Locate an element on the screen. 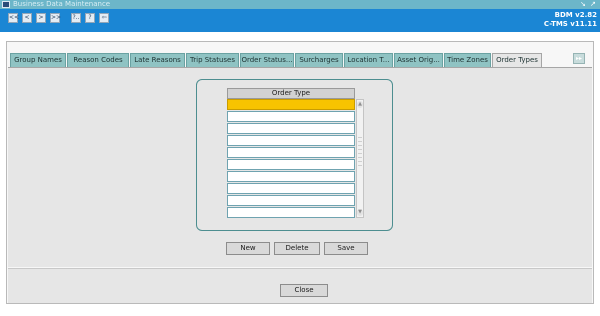 The width and height of the screenshot is (600, 316). tab-late-reasons: Late Reasons is located at coordinates (157, 60).